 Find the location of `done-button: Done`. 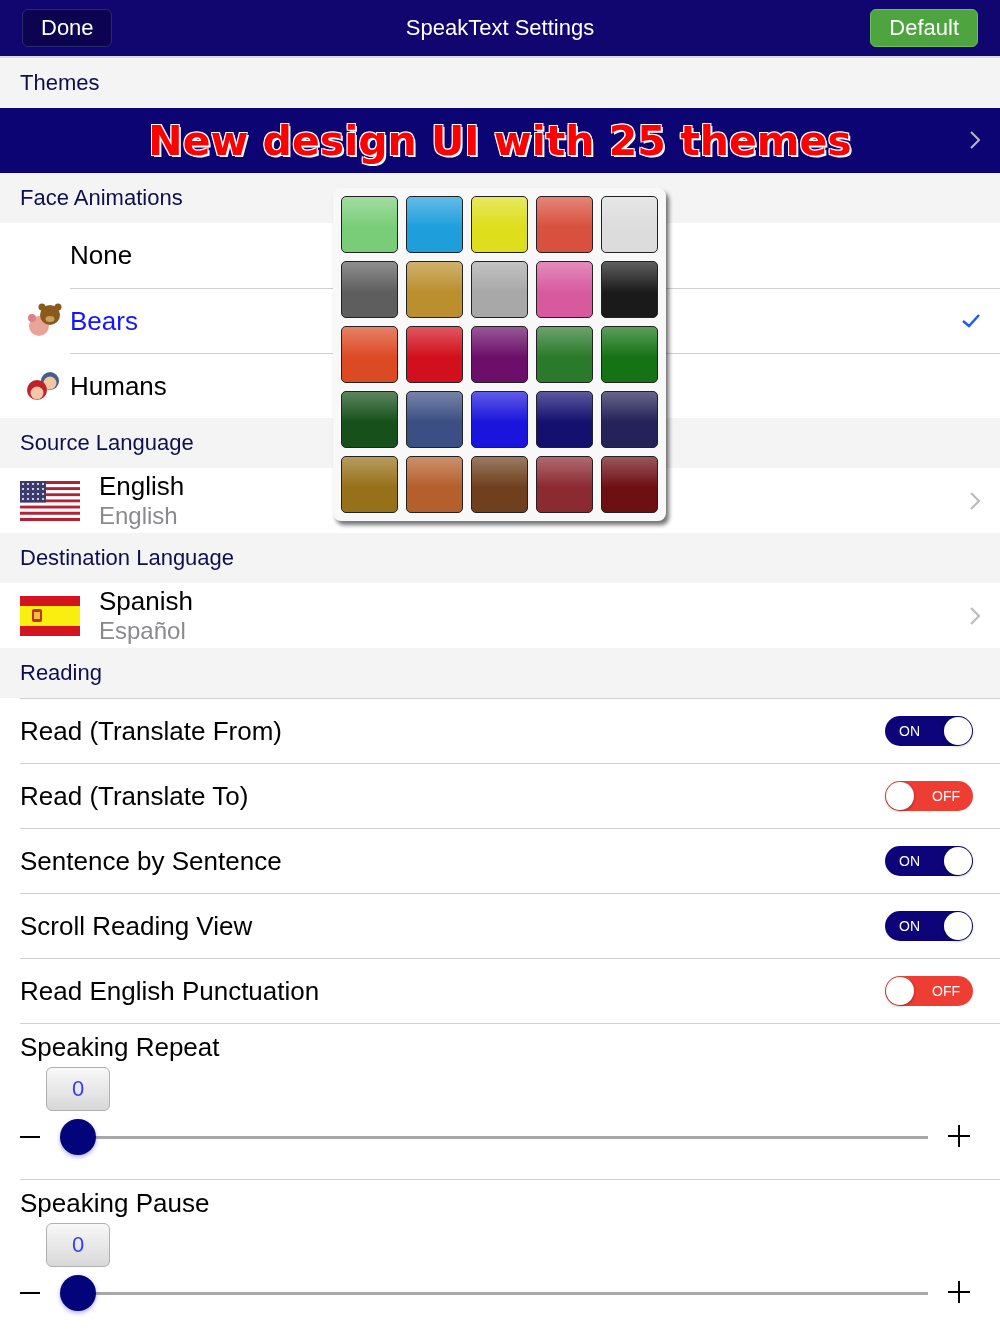

done-button: Done is located at coordinates (67, 28).